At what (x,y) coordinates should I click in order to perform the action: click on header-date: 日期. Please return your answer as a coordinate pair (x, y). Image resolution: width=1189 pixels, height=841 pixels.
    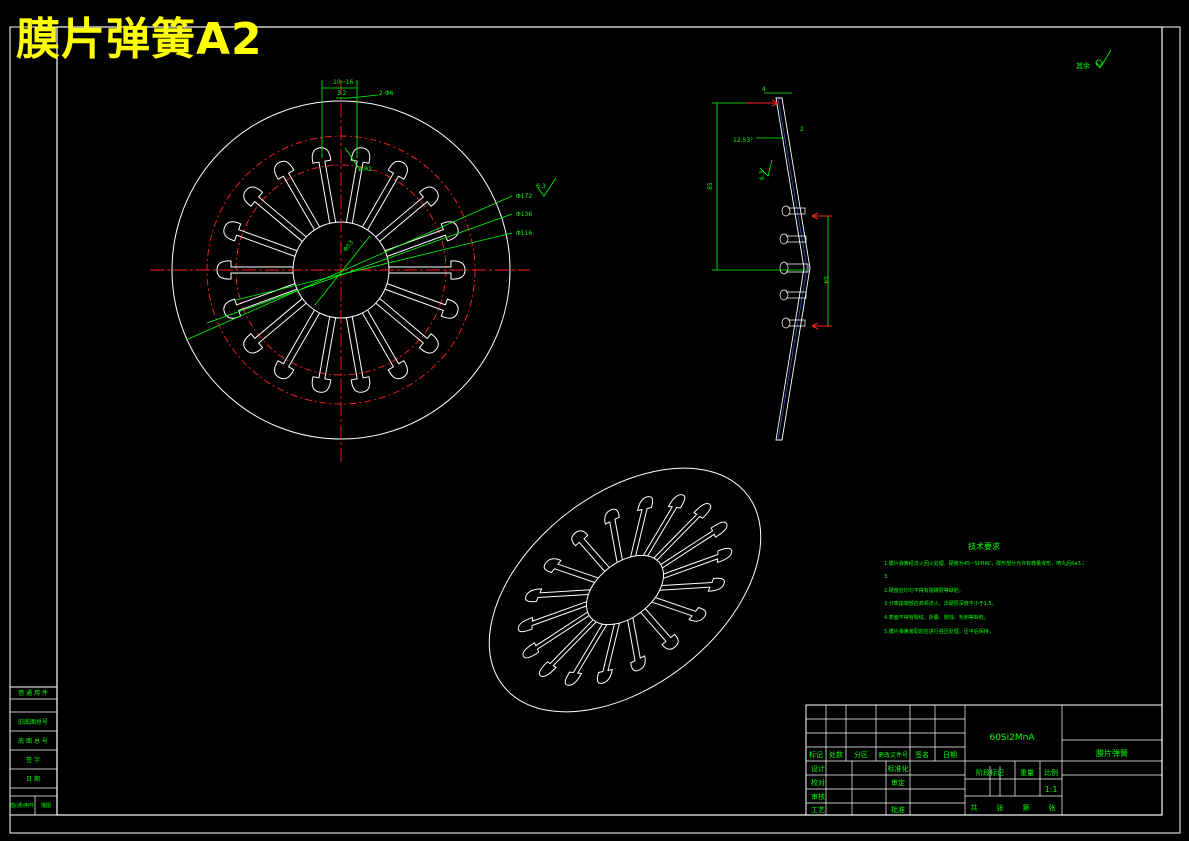
    Looking at the image, I should click on (950, 755).